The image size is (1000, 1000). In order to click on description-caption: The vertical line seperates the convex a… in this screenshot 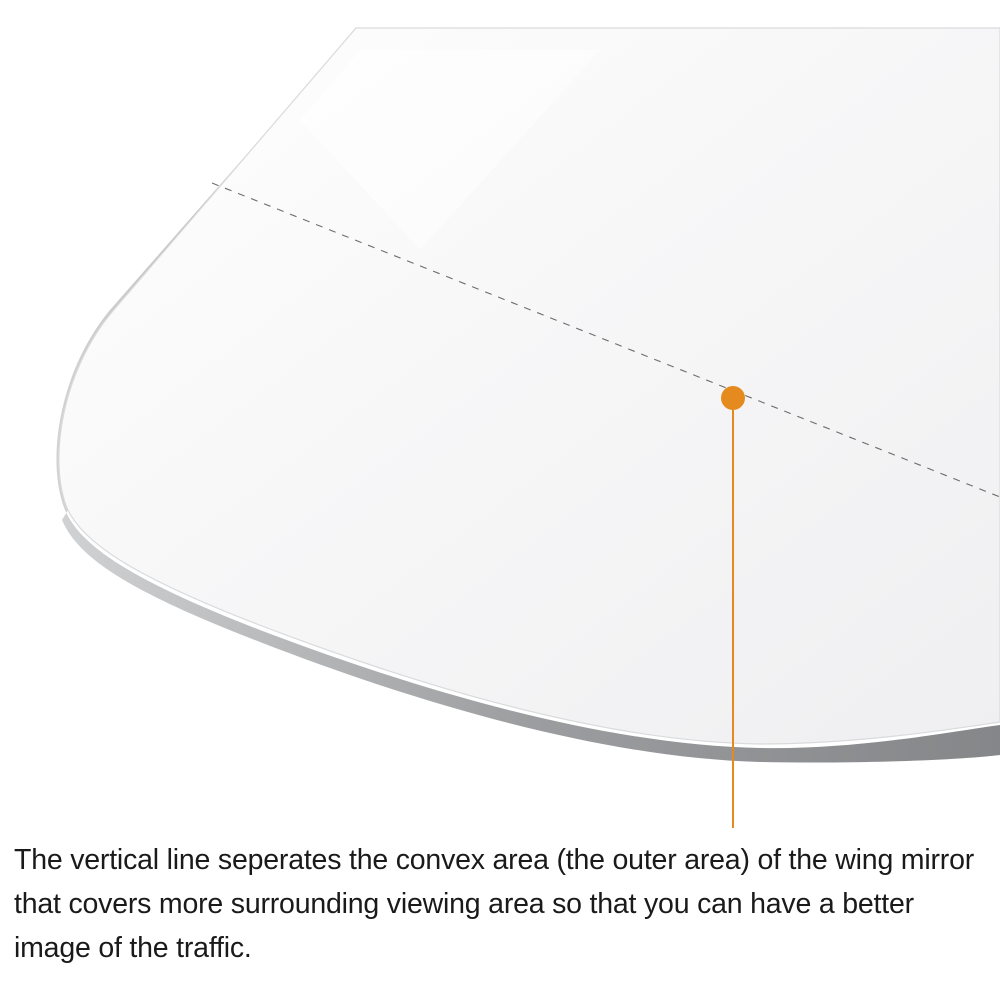, I will do `click(494, 904)`.